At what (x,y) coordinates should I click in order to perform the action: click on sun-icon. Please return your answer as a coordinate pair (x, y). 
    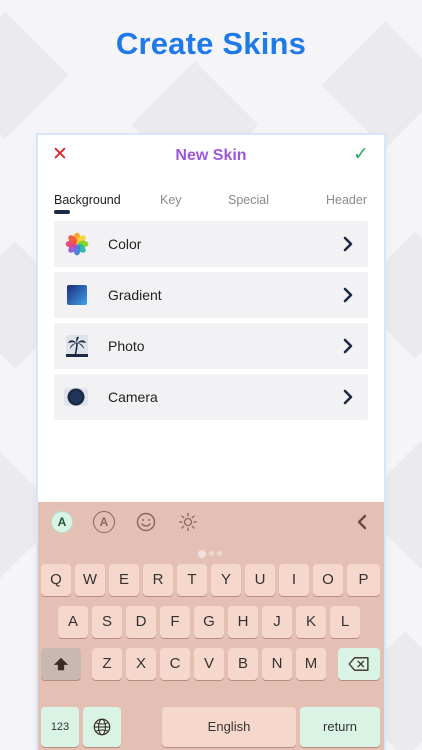
    Looking at the image, I should click on (188, 522).